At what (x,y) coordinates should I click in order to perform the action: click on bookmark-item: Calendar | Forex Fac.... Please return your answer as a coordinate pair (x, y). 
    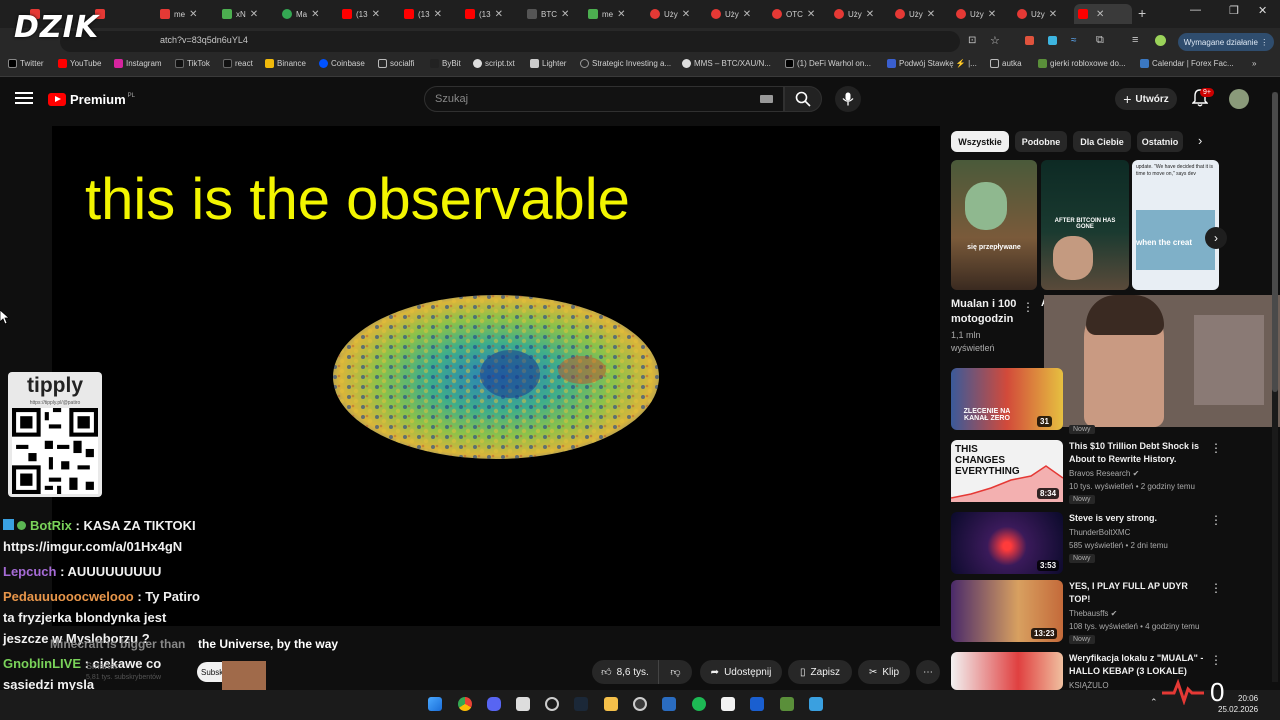
    Looking at the image, I should click on (1187, 63).